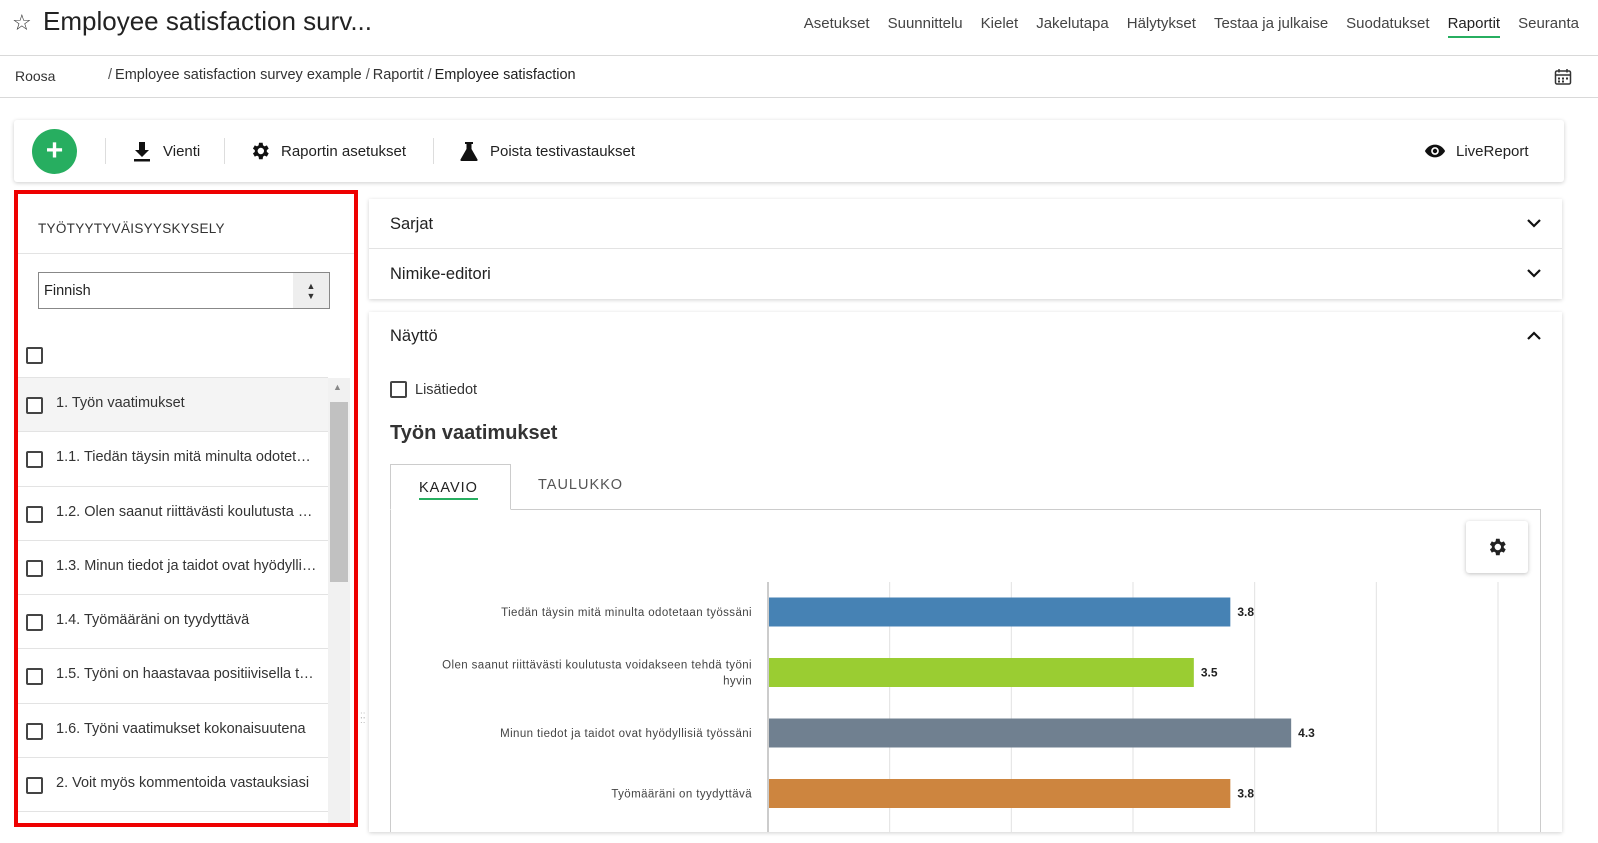  I want to click on breadcrumb-current: Employee satisfaction, so click(505, 75).